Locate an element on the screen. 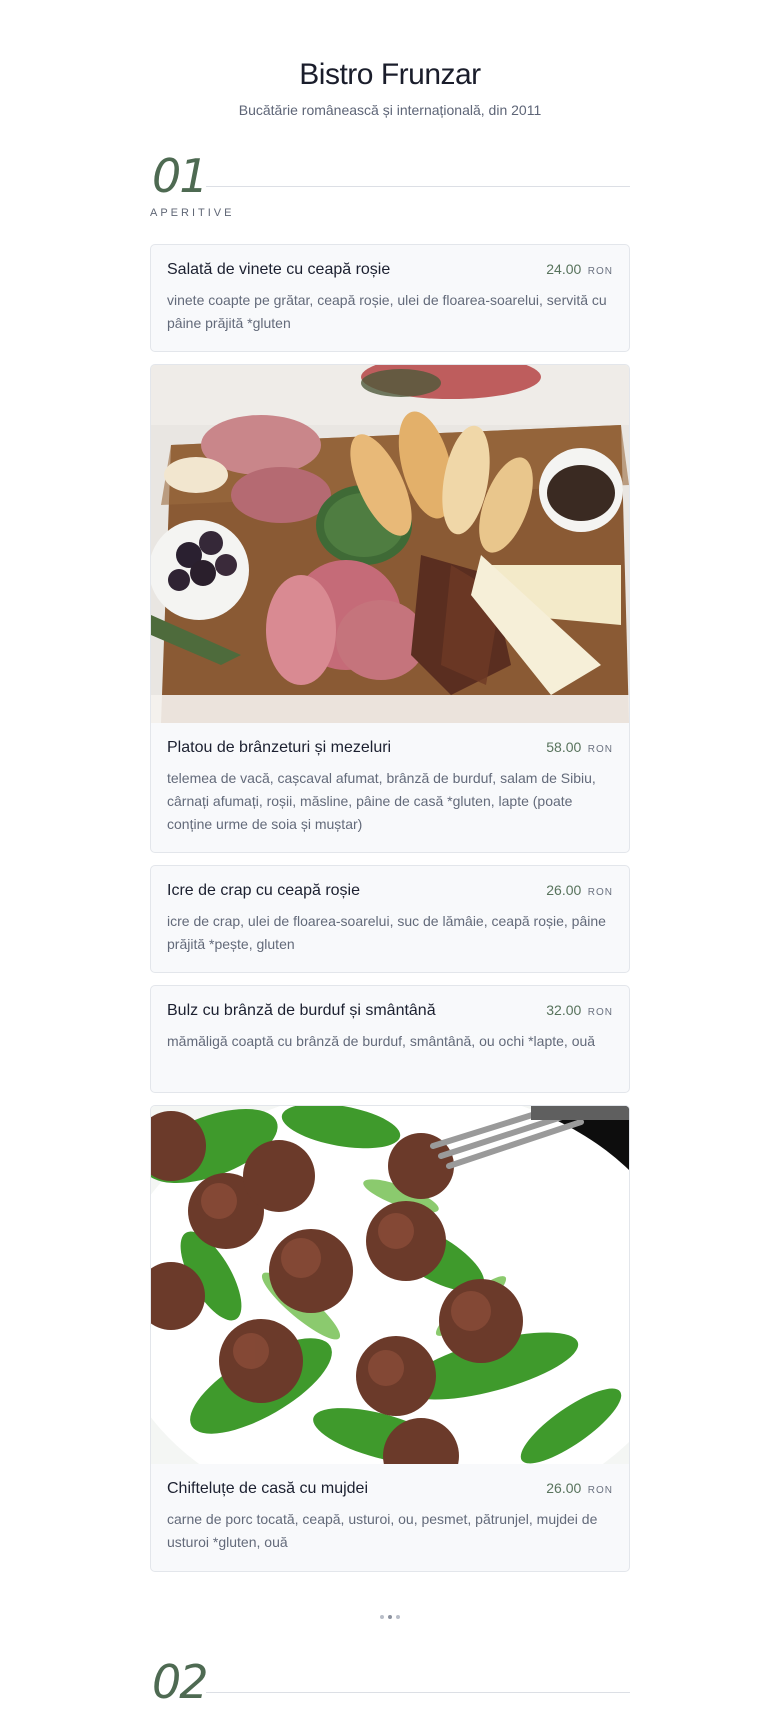 The image size is (780, 1720). item-name: Bulz cu brânză de burduf și smântână is located at coordinates (301, 1010).